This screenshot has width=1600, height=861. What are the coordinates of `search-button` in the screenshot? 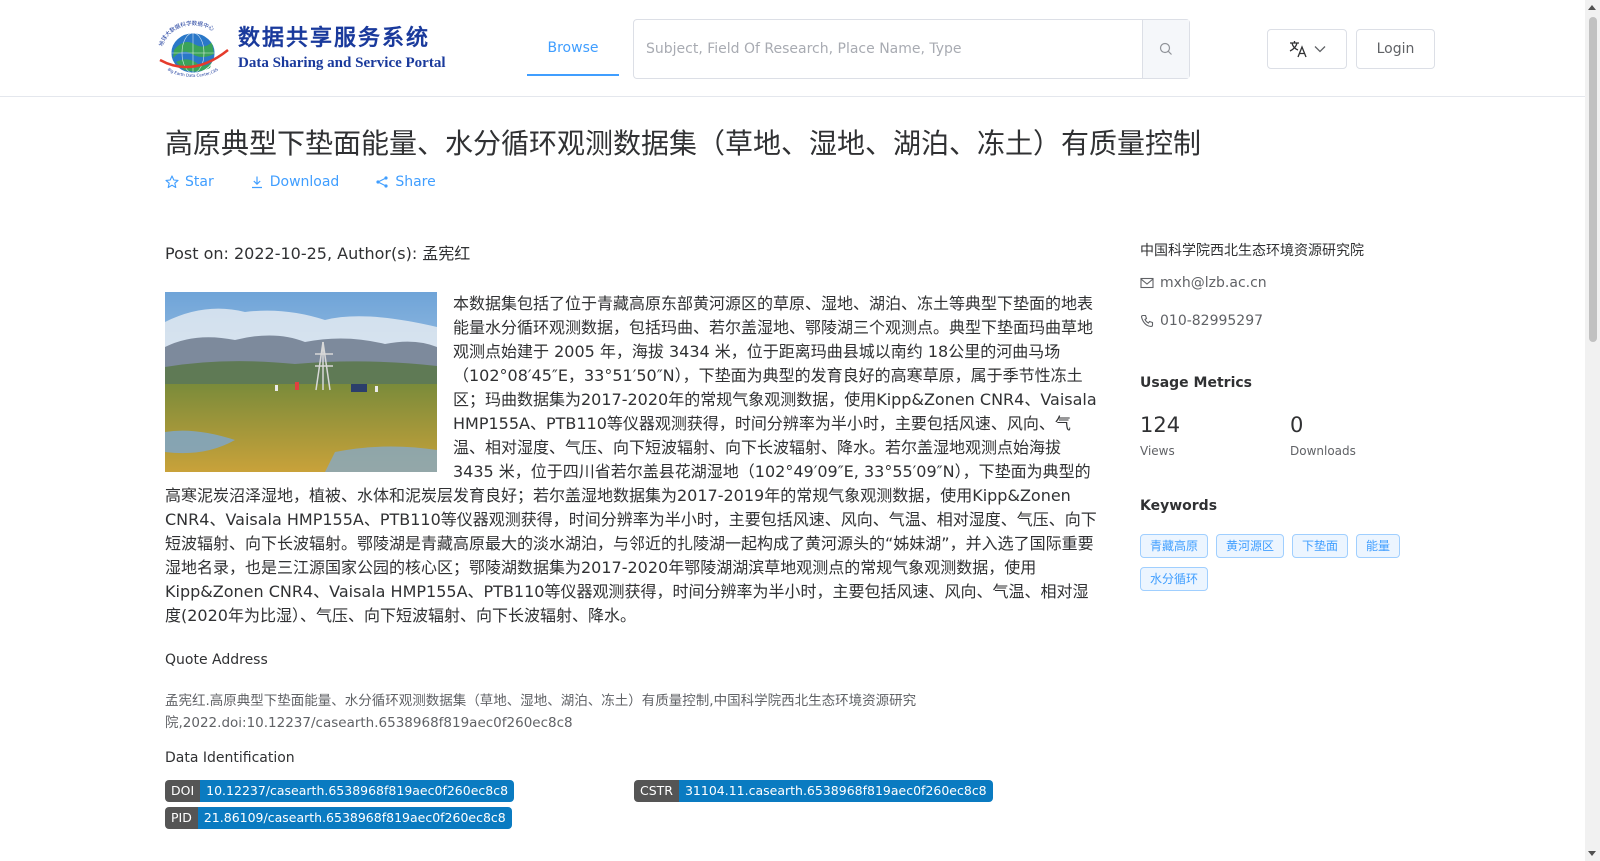 It's located at (1165, 49).